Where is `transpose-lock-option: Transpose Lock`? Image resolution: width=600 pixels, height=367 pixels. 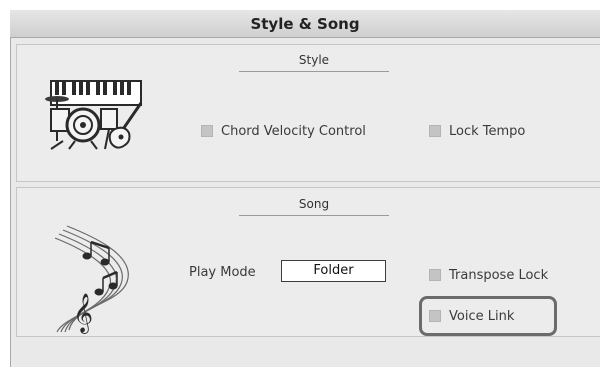
transpose-lock-option: Transpose Lock is located at coordinates (488, 275).